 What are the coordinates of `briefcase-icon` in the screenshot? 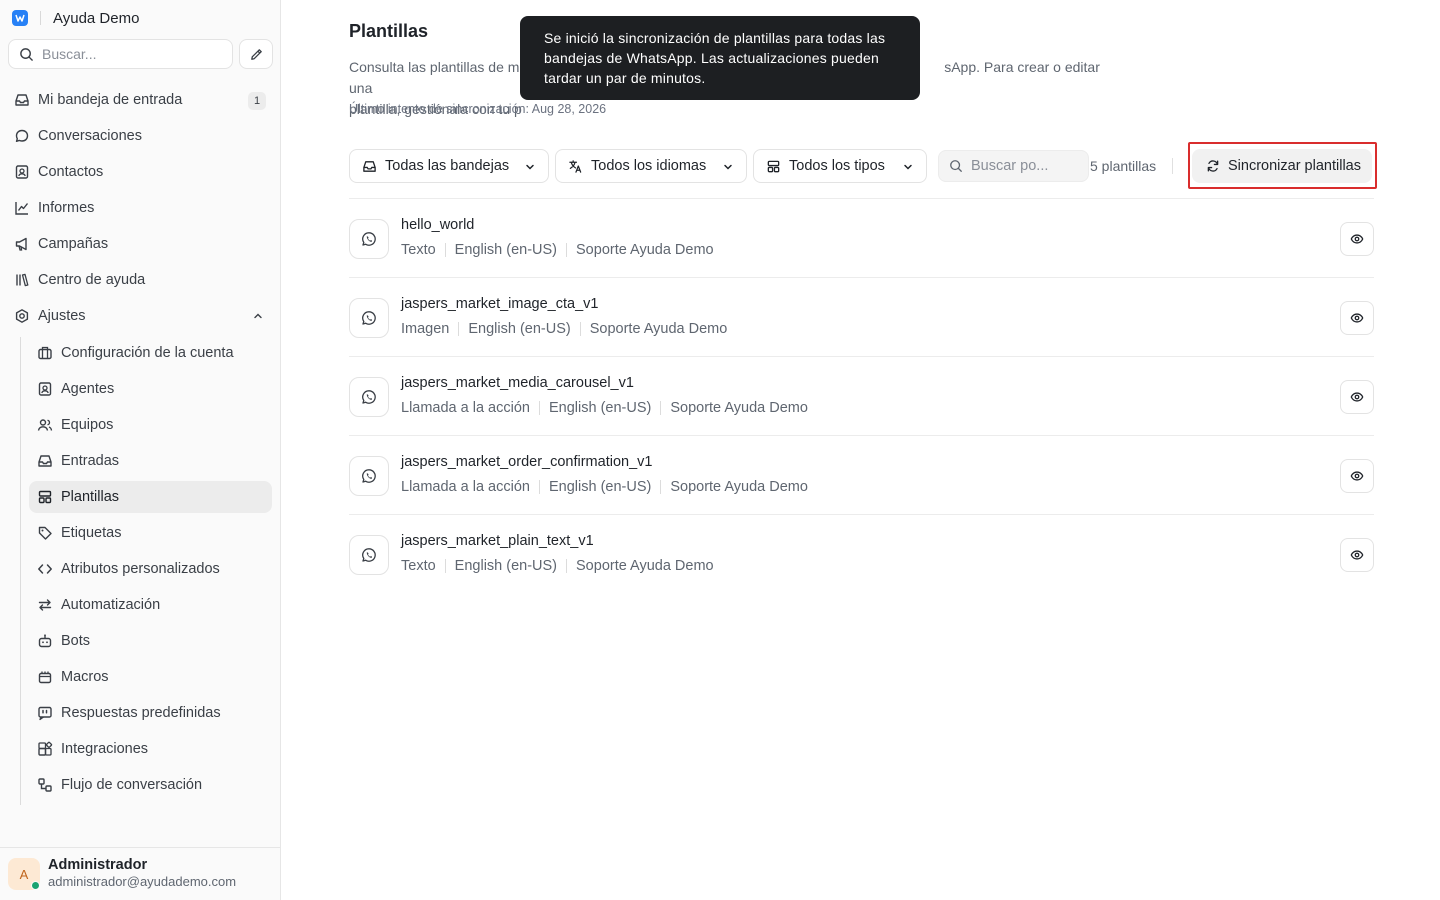 It's located at (45, 353).